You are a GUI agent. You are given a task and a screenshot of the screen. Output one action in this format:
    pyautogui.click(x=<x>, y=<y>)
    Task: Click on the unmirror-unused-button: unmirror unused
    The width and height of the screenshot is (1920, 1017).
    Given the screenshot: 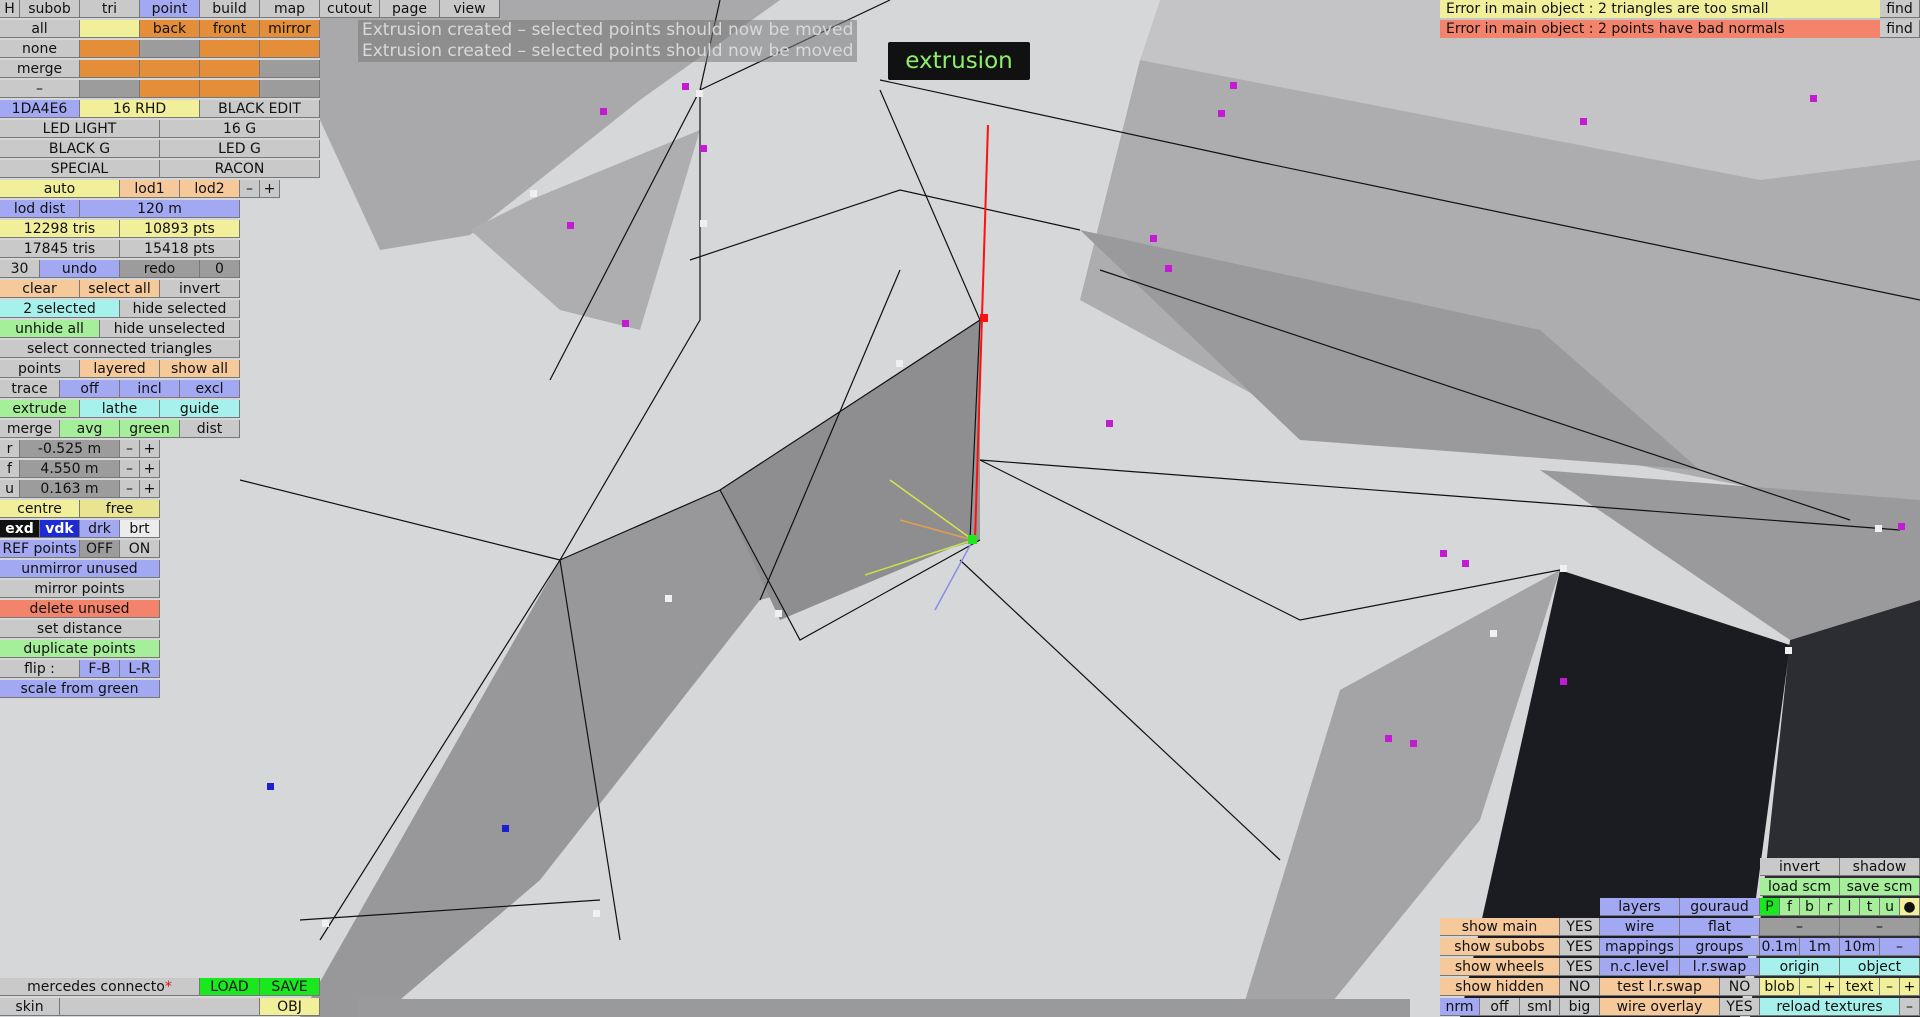 What is the action you would take?
    pyautogui.click(x=80, y=569)
    